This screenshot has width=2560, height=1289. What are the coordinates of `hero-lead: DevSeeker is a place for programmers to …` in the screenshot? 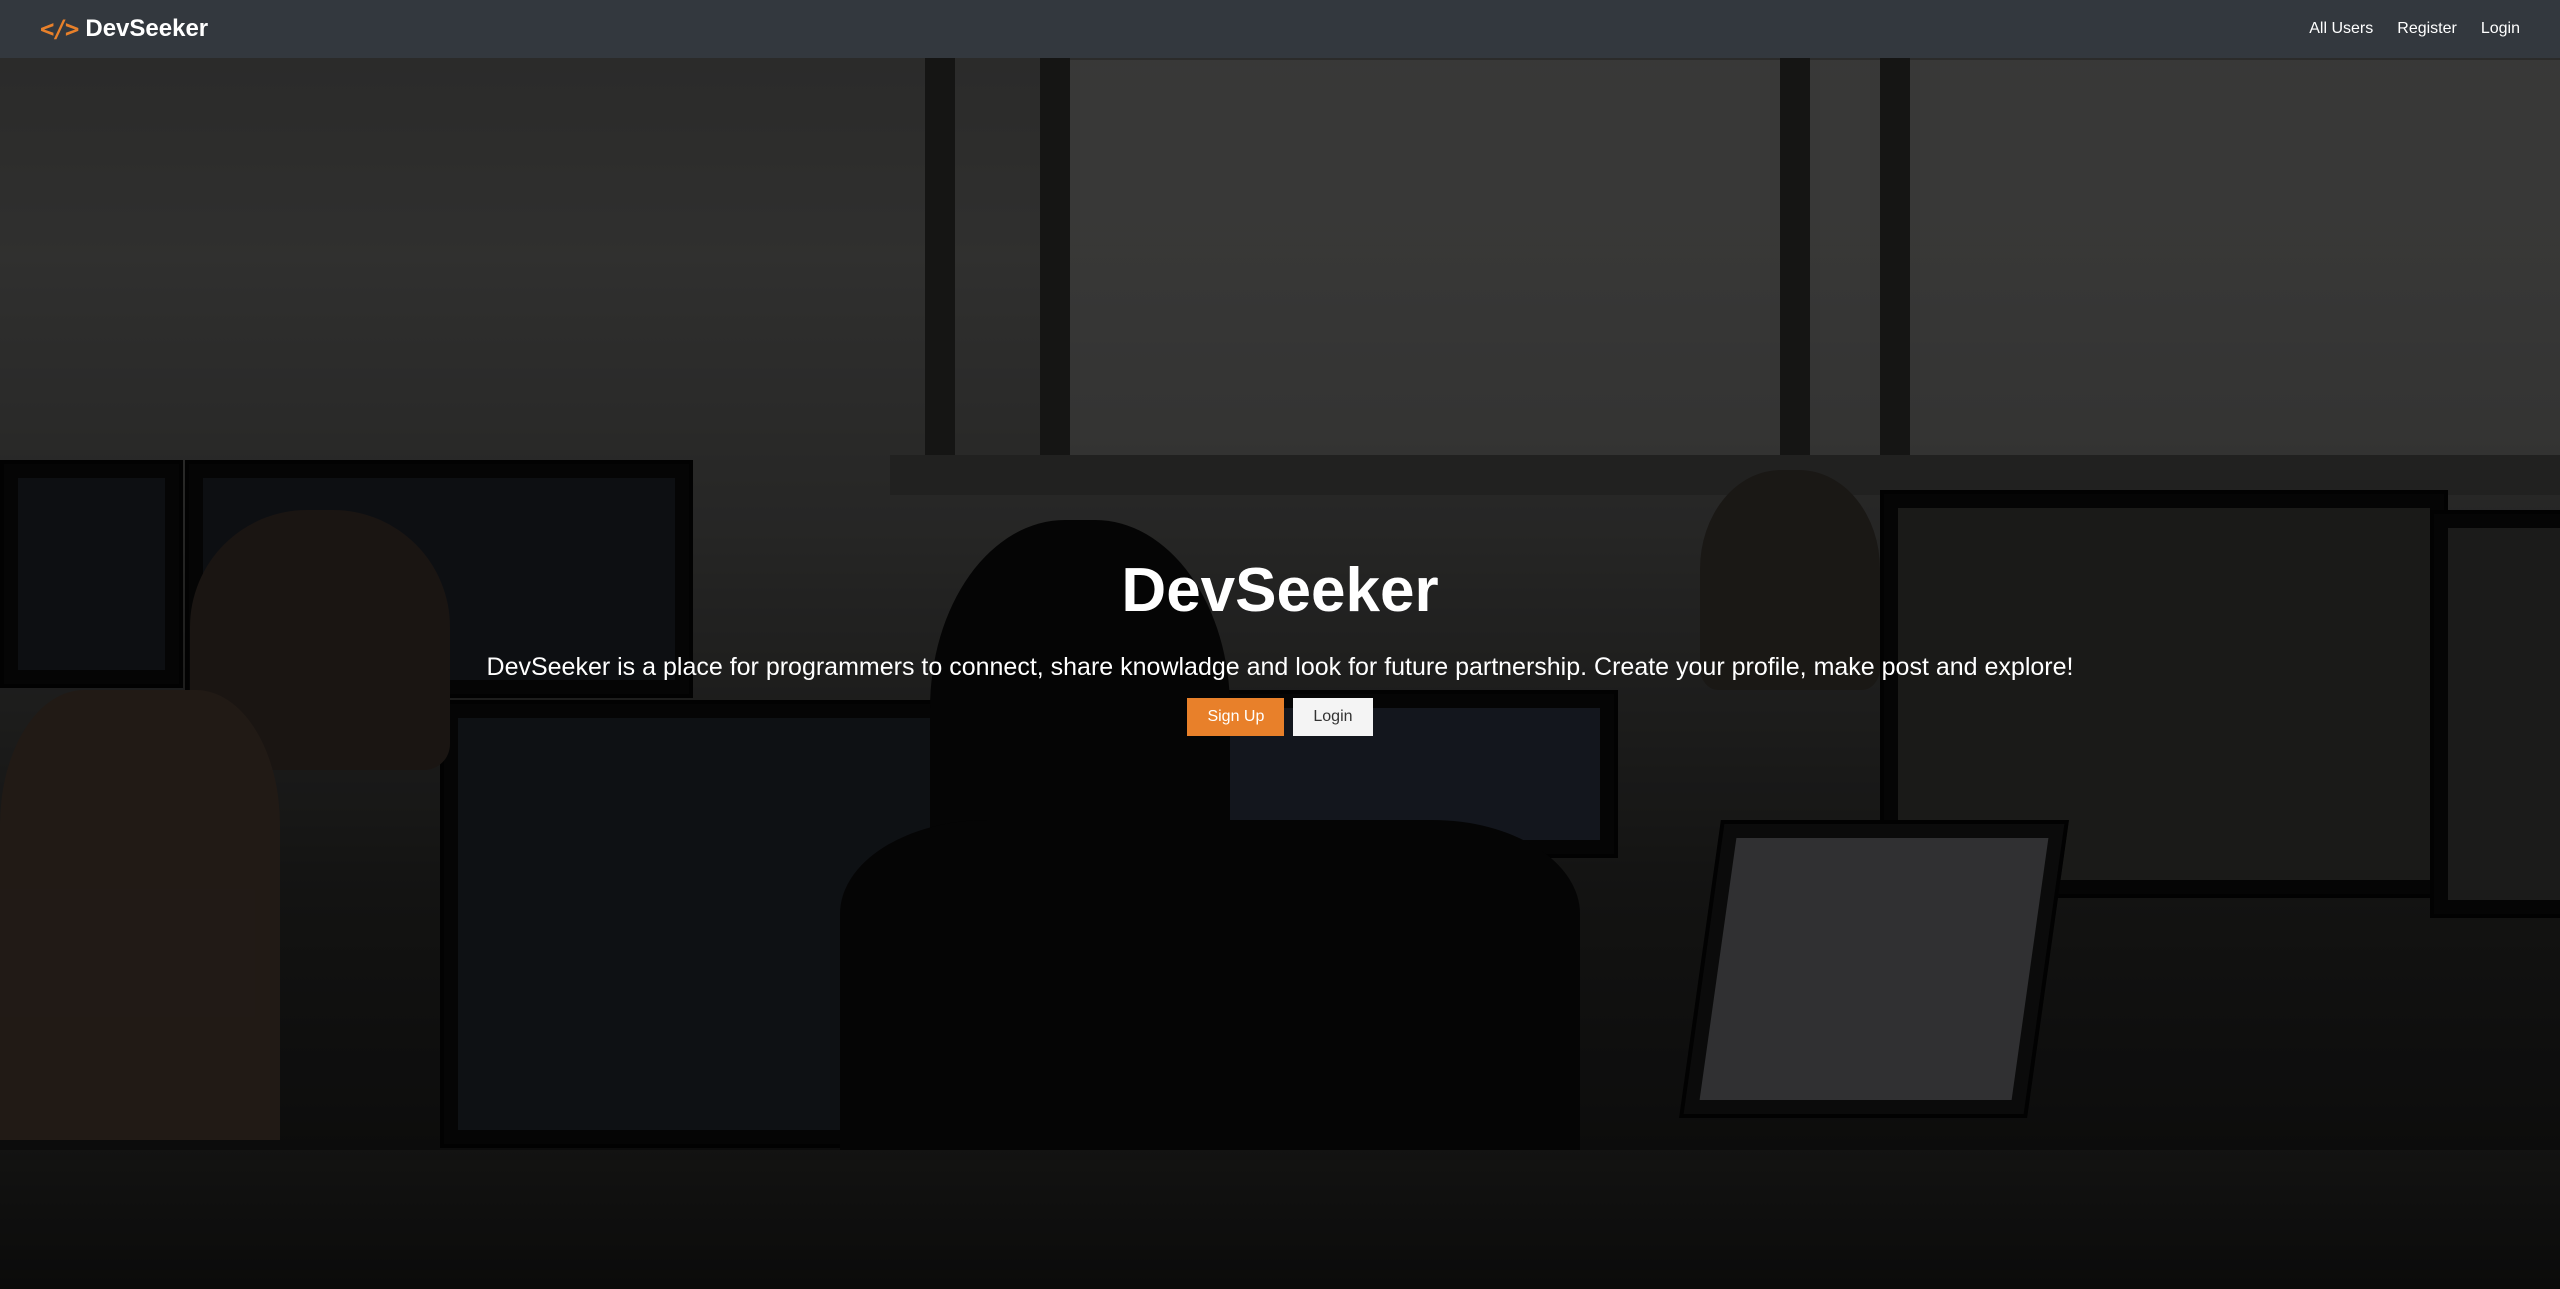 It's located at (1280, 667).